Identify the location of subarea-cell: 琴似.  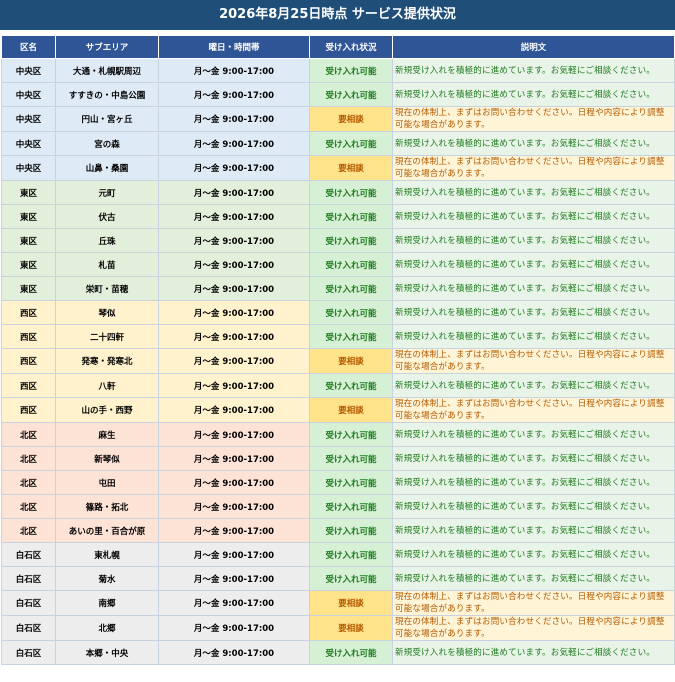
(107, 312).